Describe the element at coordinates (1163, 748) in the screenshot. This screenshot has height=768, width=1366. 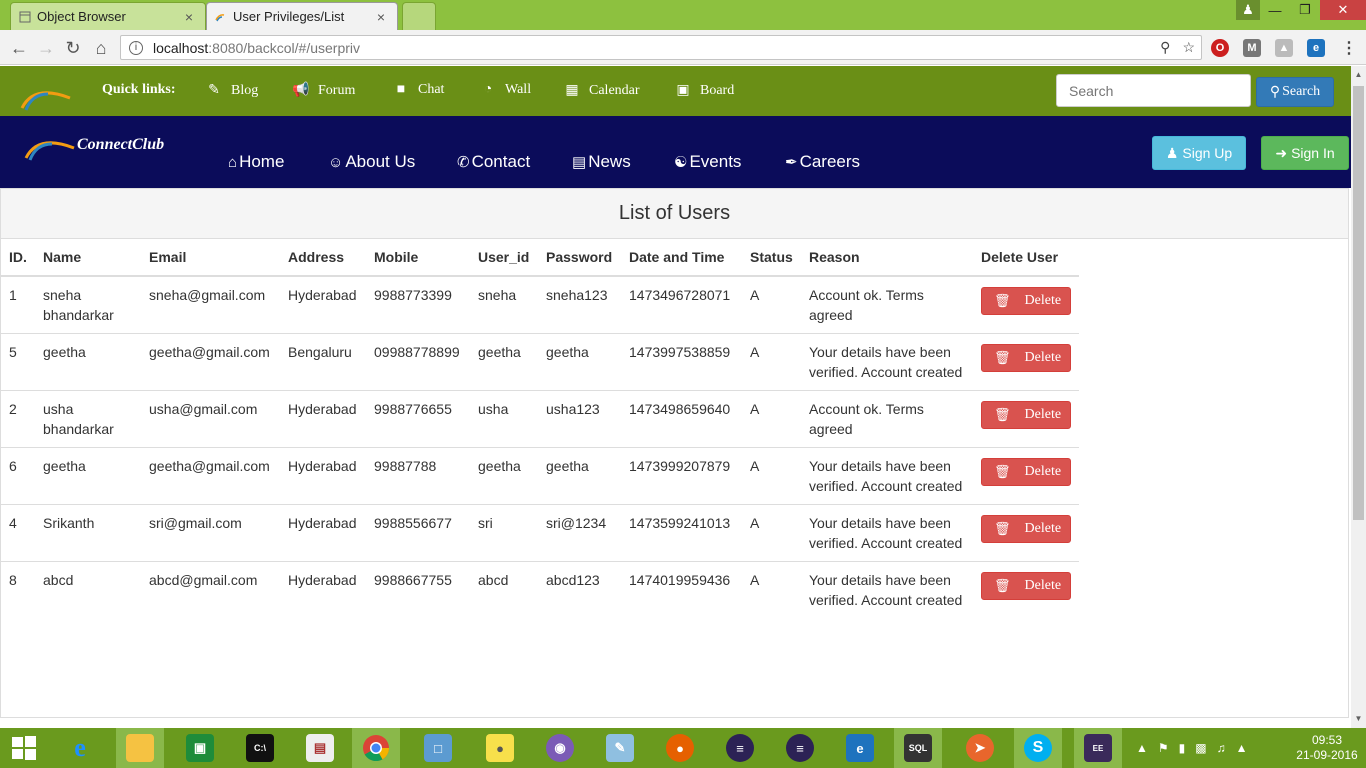
I see `flag-icon: ⚑` at that location.